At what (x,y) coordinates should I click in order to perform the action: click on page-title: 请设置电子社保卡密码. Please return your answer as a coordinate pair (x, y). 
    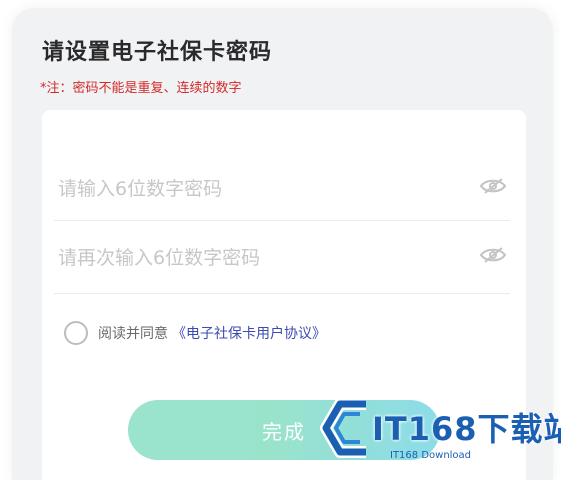
    Looking at the image, I should click on (157, 52).